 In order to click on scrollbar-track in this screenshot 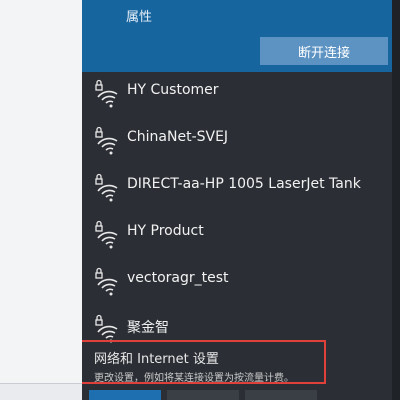, I will do `click(396, 200)`.